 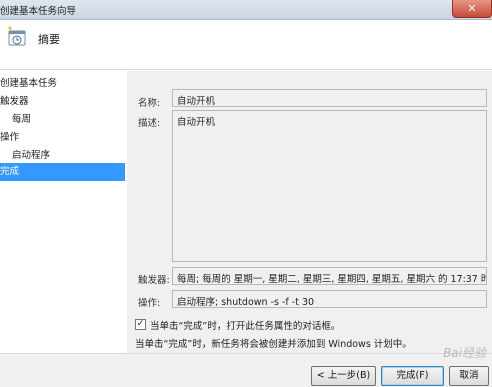 What do you see at coordinates (17, 36) in the screenshot?
I see `task-scheduler-icon` at bounding box center [17, 36].